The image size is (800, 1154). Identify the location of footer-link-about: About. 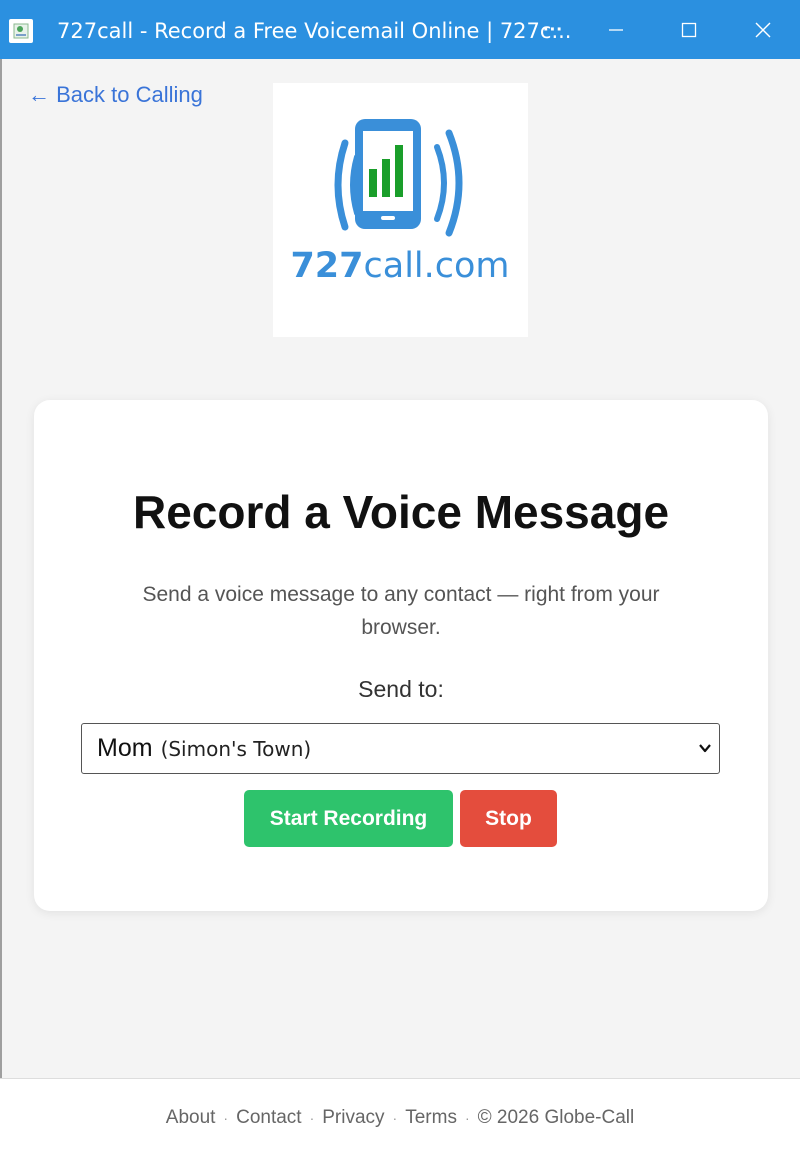
(191, 1117).